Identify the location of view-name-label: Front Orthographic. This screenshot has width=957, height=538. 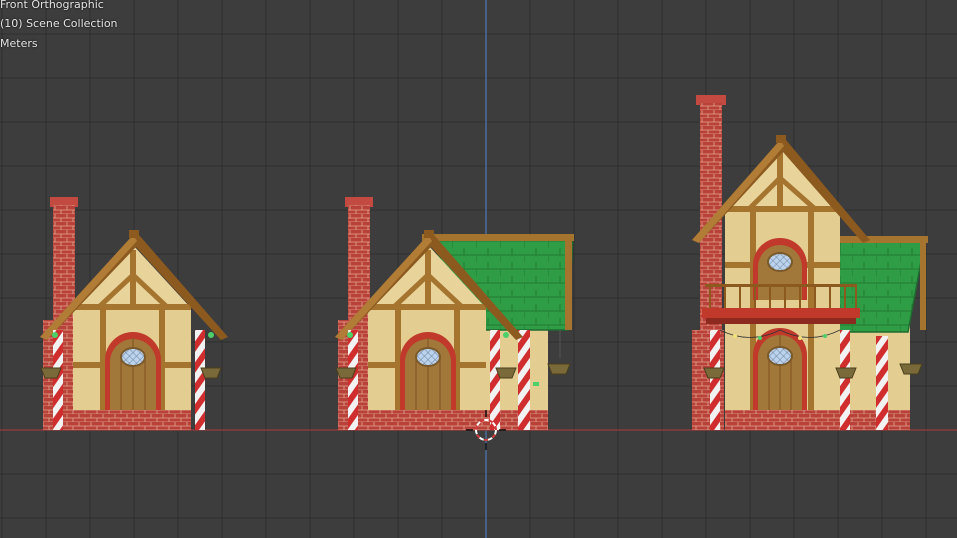
(52, 5).